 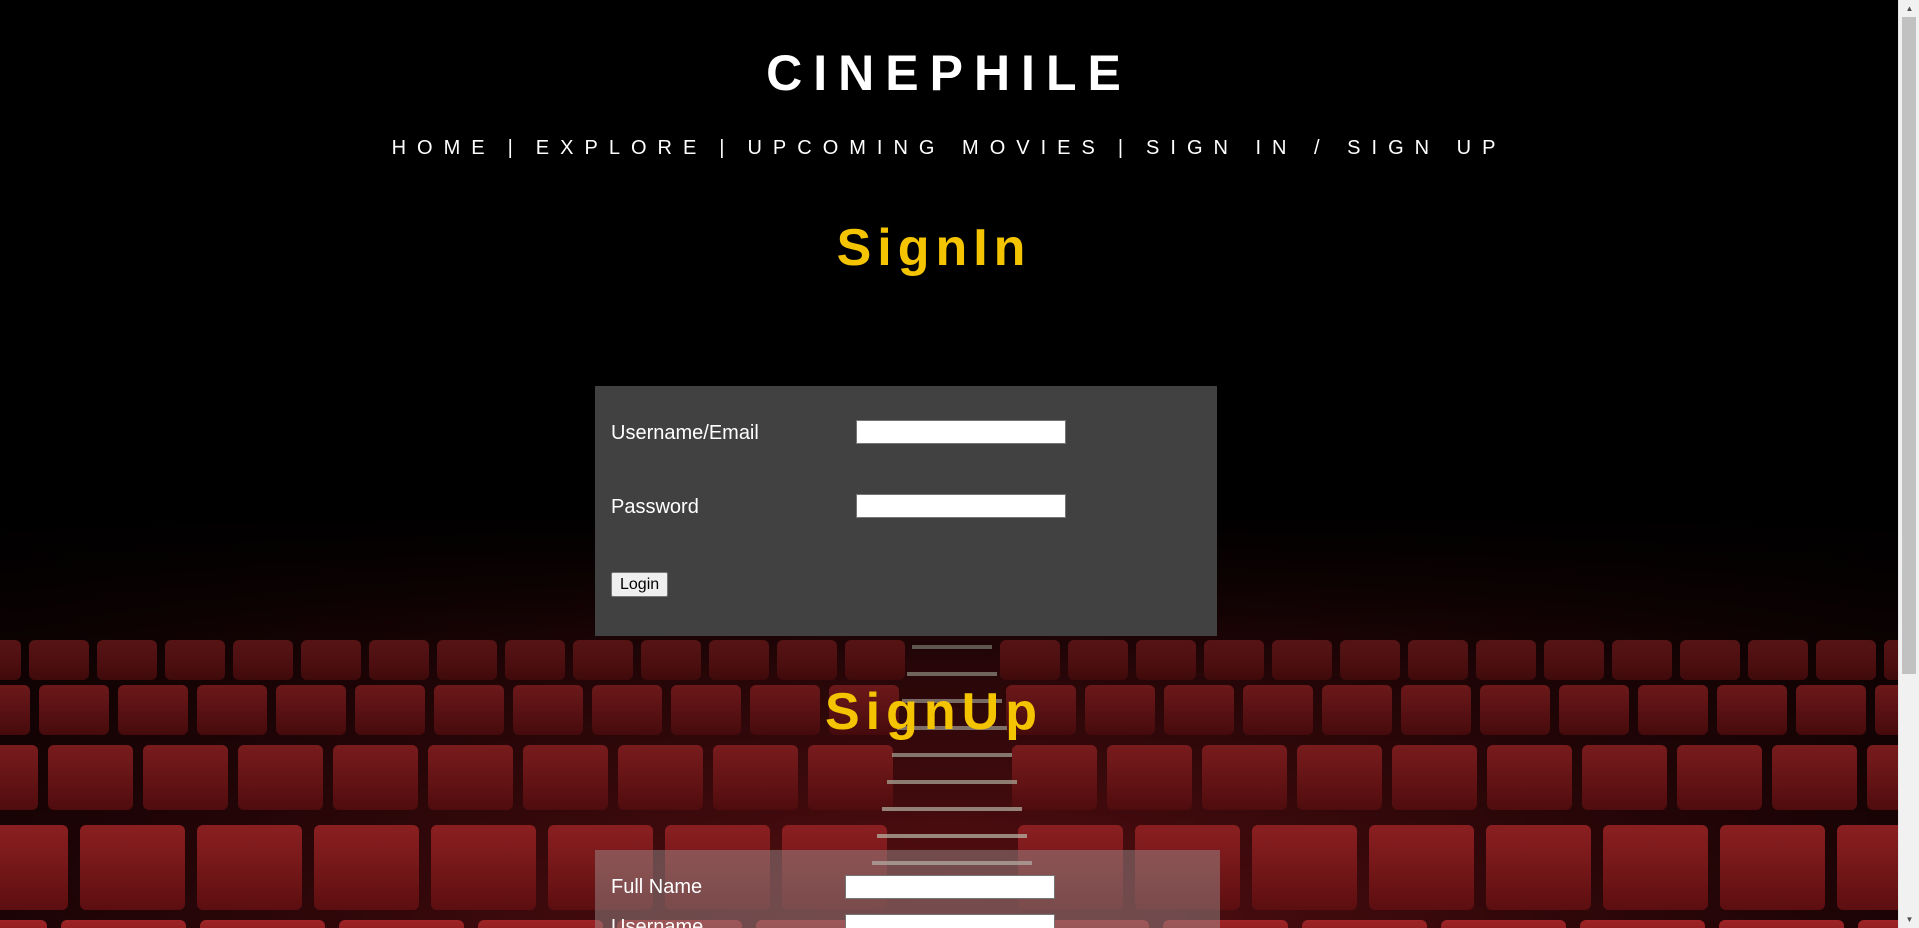 I want to click on username-email-input, so click(x=961, y=432).